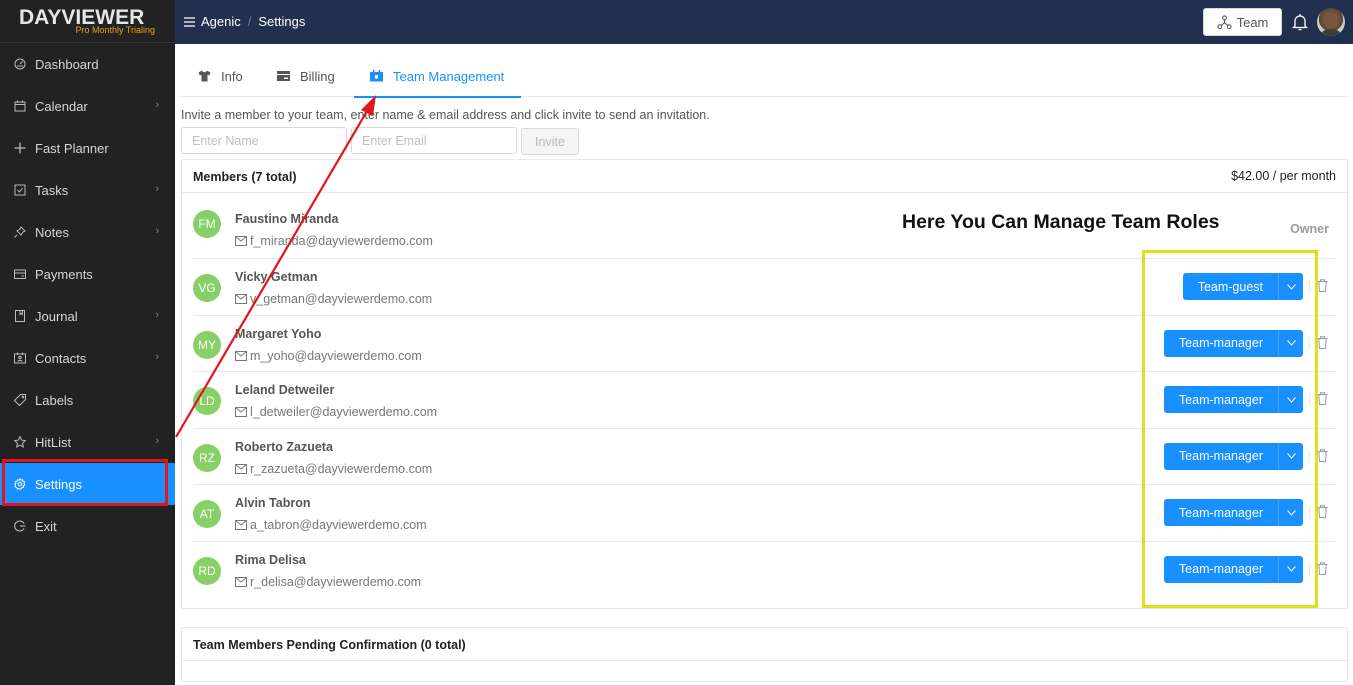 This screenshot has width=1353, height=685. Describe the element at coordinates (87, 316) in the screenshot. I see `sidebar-item-journal: Journal ›` at that location.